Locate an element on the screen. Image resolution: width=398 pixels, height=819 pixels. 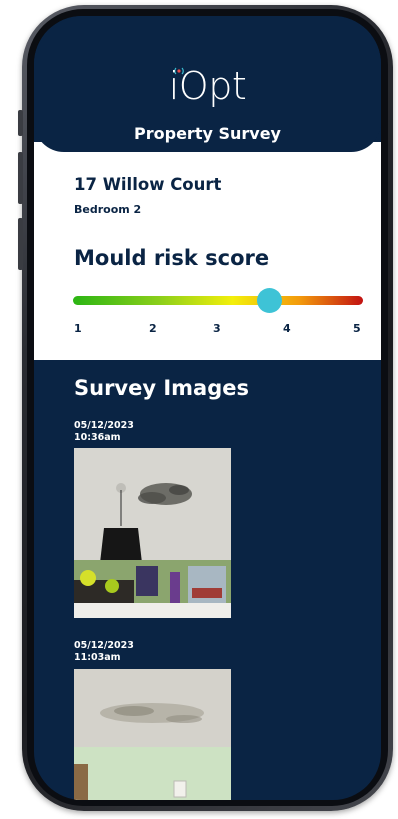
mould-wall-photo is located at coordinates (152, 734).